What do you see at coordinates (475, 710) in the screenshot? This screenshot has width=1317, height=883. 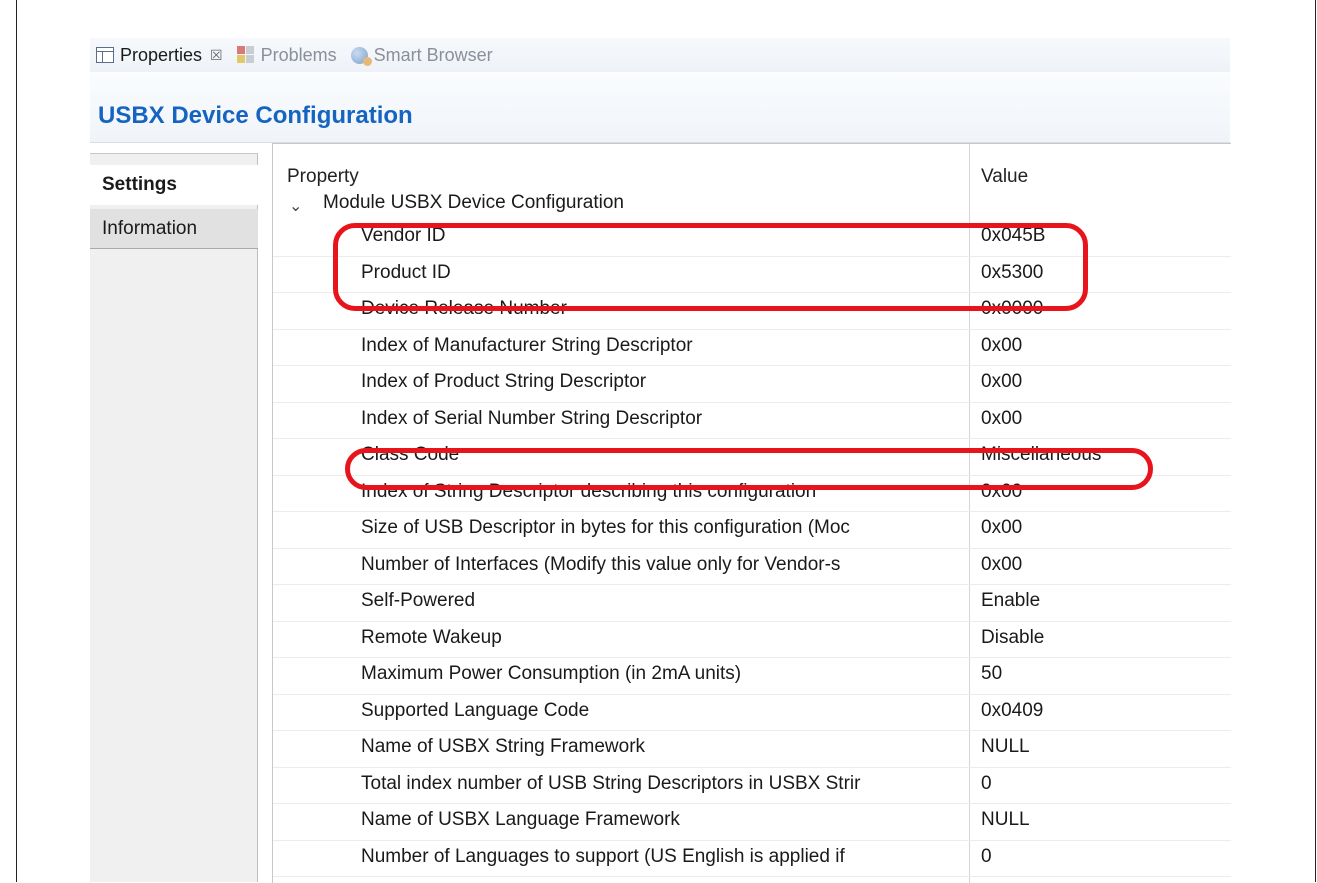 I see `property-name: Supported Language Code` at bounding box center [475, 710].